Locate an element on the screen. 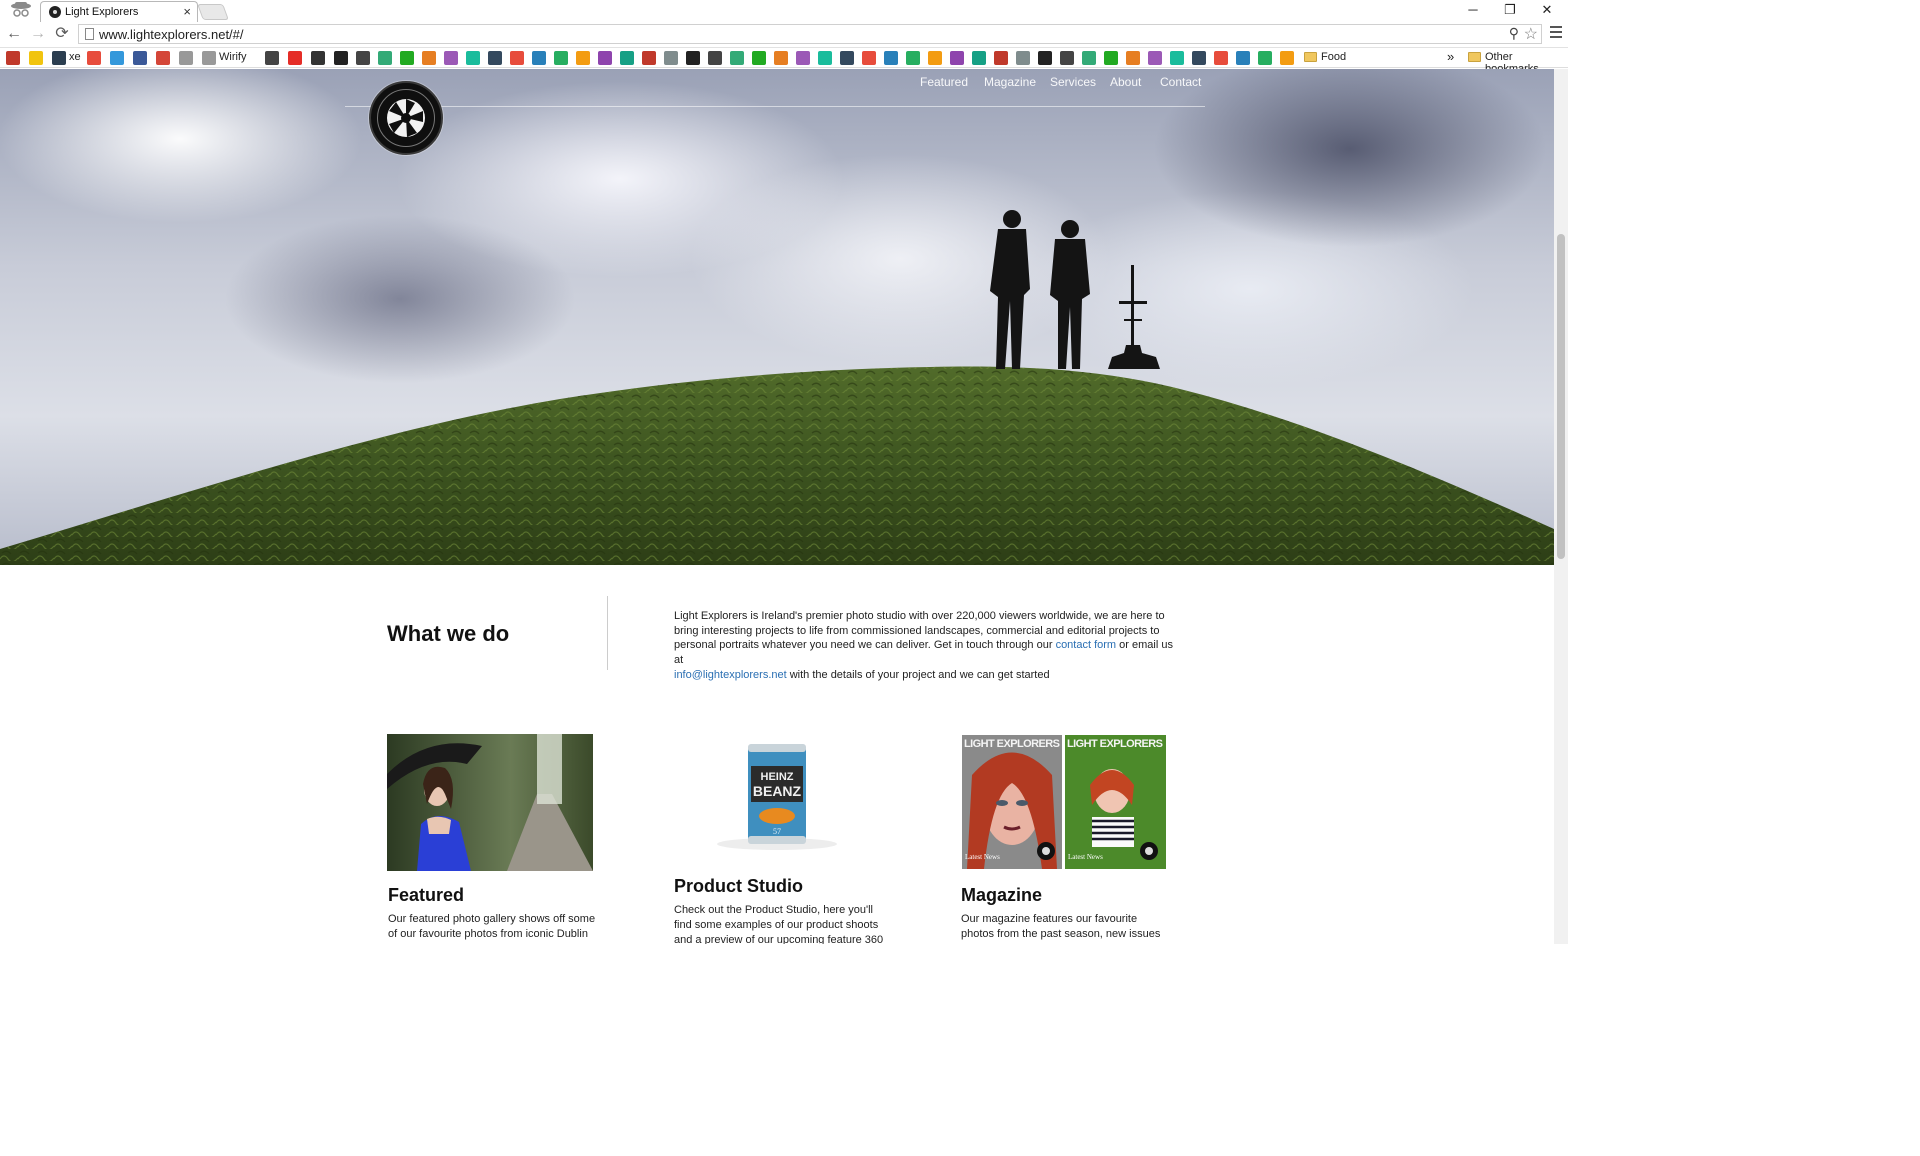 This screenshot has height=1156, width=1920. pencil-icon is located at coordinates (36, 58).